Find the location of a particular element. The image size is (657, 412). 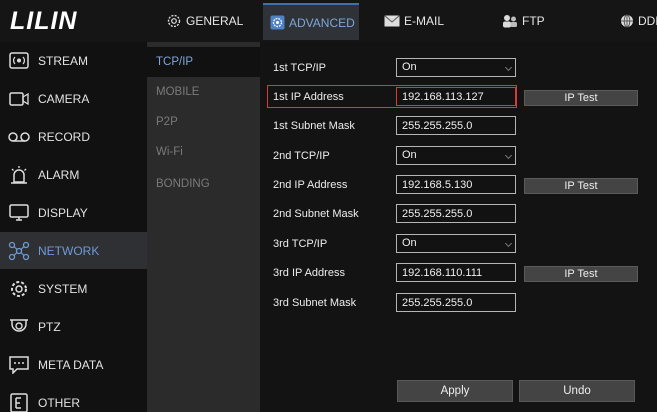

tab-email: E-MAIL is located at coordinates (414, 21).